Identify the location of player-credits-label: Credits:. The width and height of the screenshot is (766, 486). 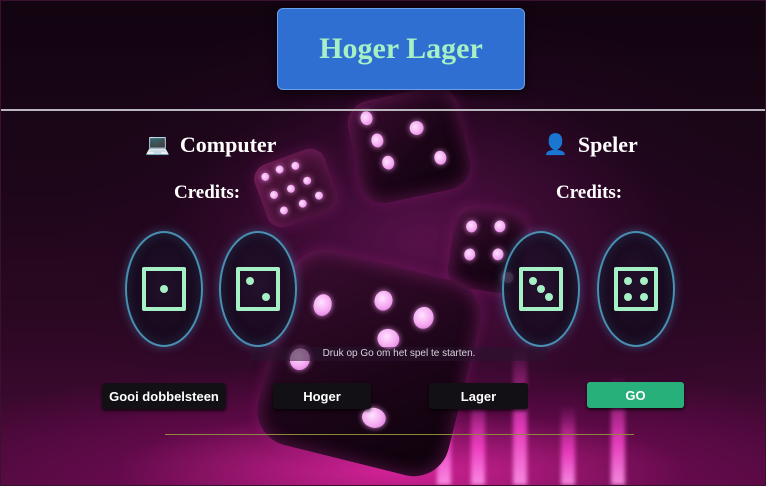
(589, 192).